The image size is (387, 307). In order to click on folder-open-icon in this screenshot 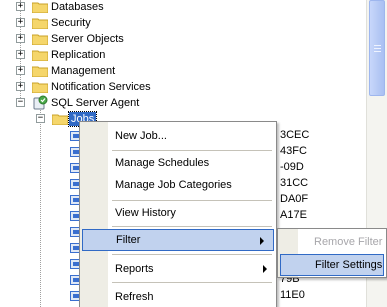, I will do `click(60, 119)`.